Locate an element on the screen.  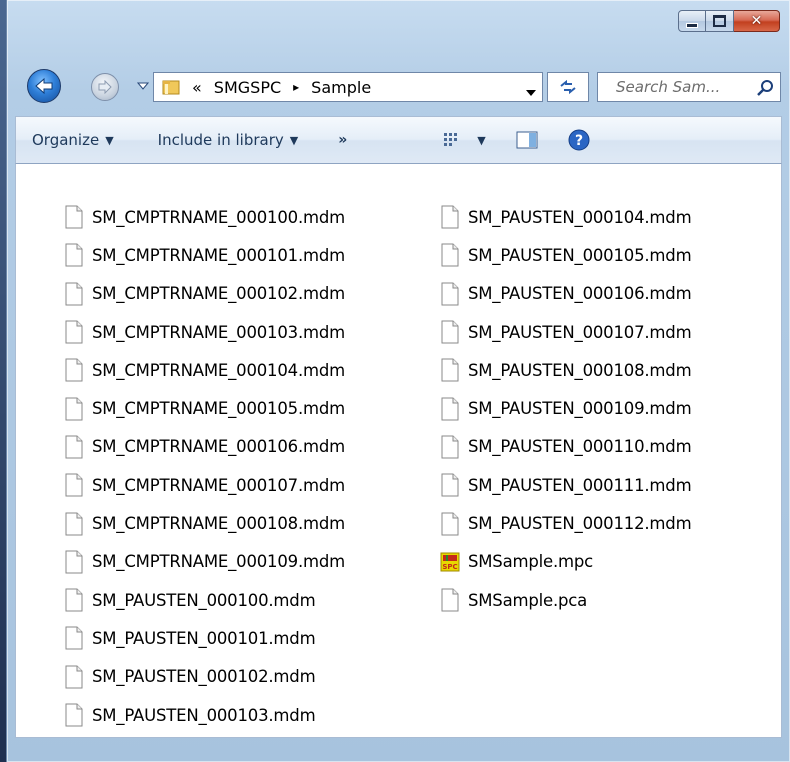
command-bar: Organize ▼ Include in library ▼ » ▼ ? is located at coordinates (398, 140).